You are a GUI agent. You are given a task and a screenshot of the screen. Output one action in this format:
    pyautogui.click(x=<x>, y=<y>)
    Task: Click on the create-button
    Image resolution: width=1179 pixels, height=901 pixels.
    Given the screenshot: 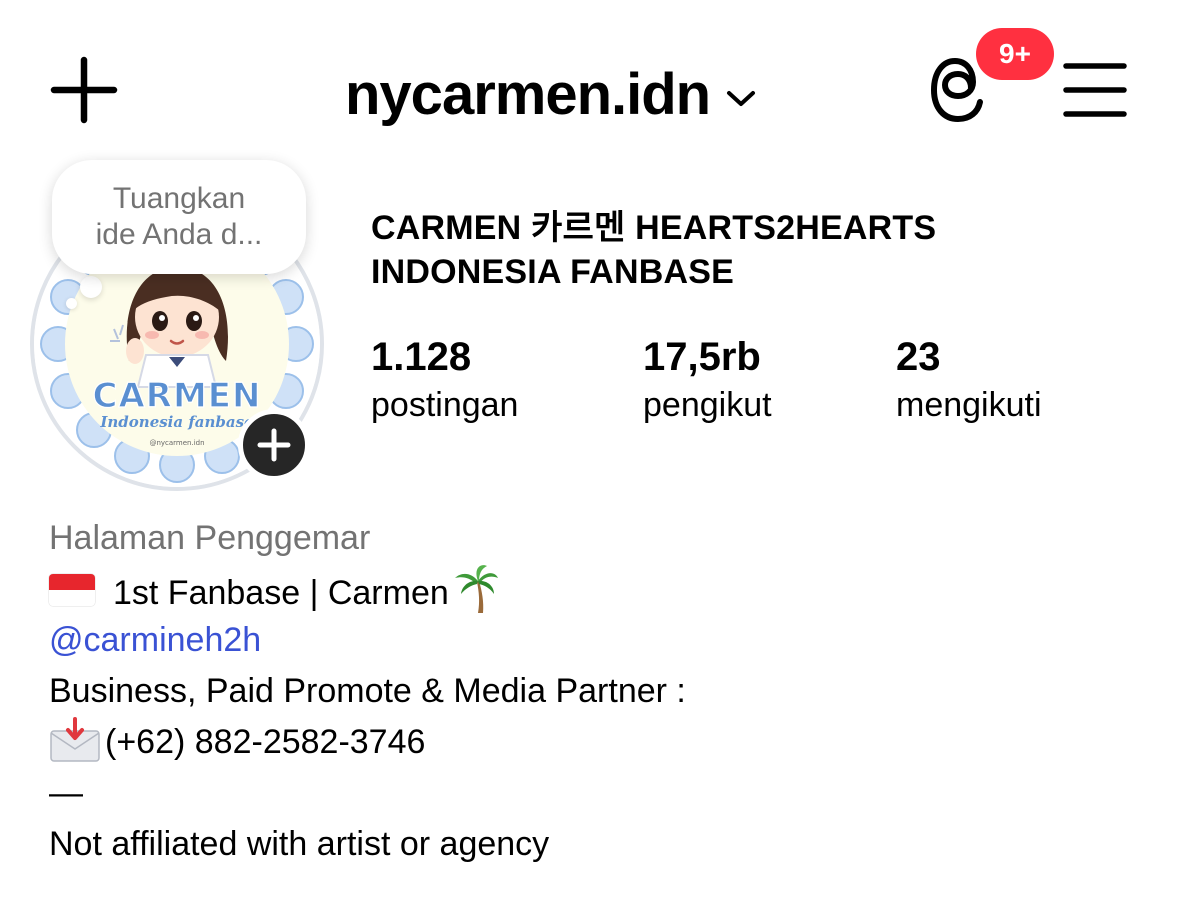 What is the action you would take?
    pyautogui.click(x=84, y=90)
    